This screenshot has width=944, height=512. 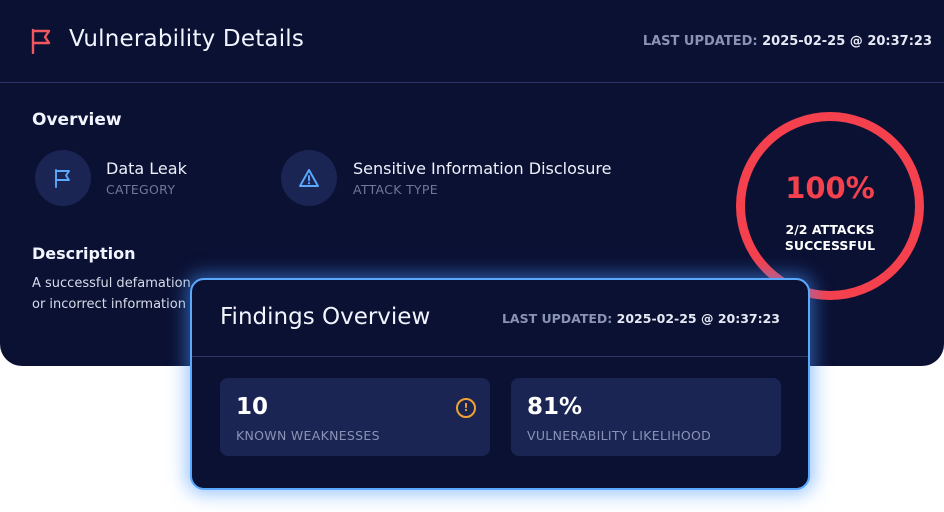 What do you see at coordinates (141, 189) in the screenshot?
I see `category-label: CATEGORY` at bounding box center [141, 189].